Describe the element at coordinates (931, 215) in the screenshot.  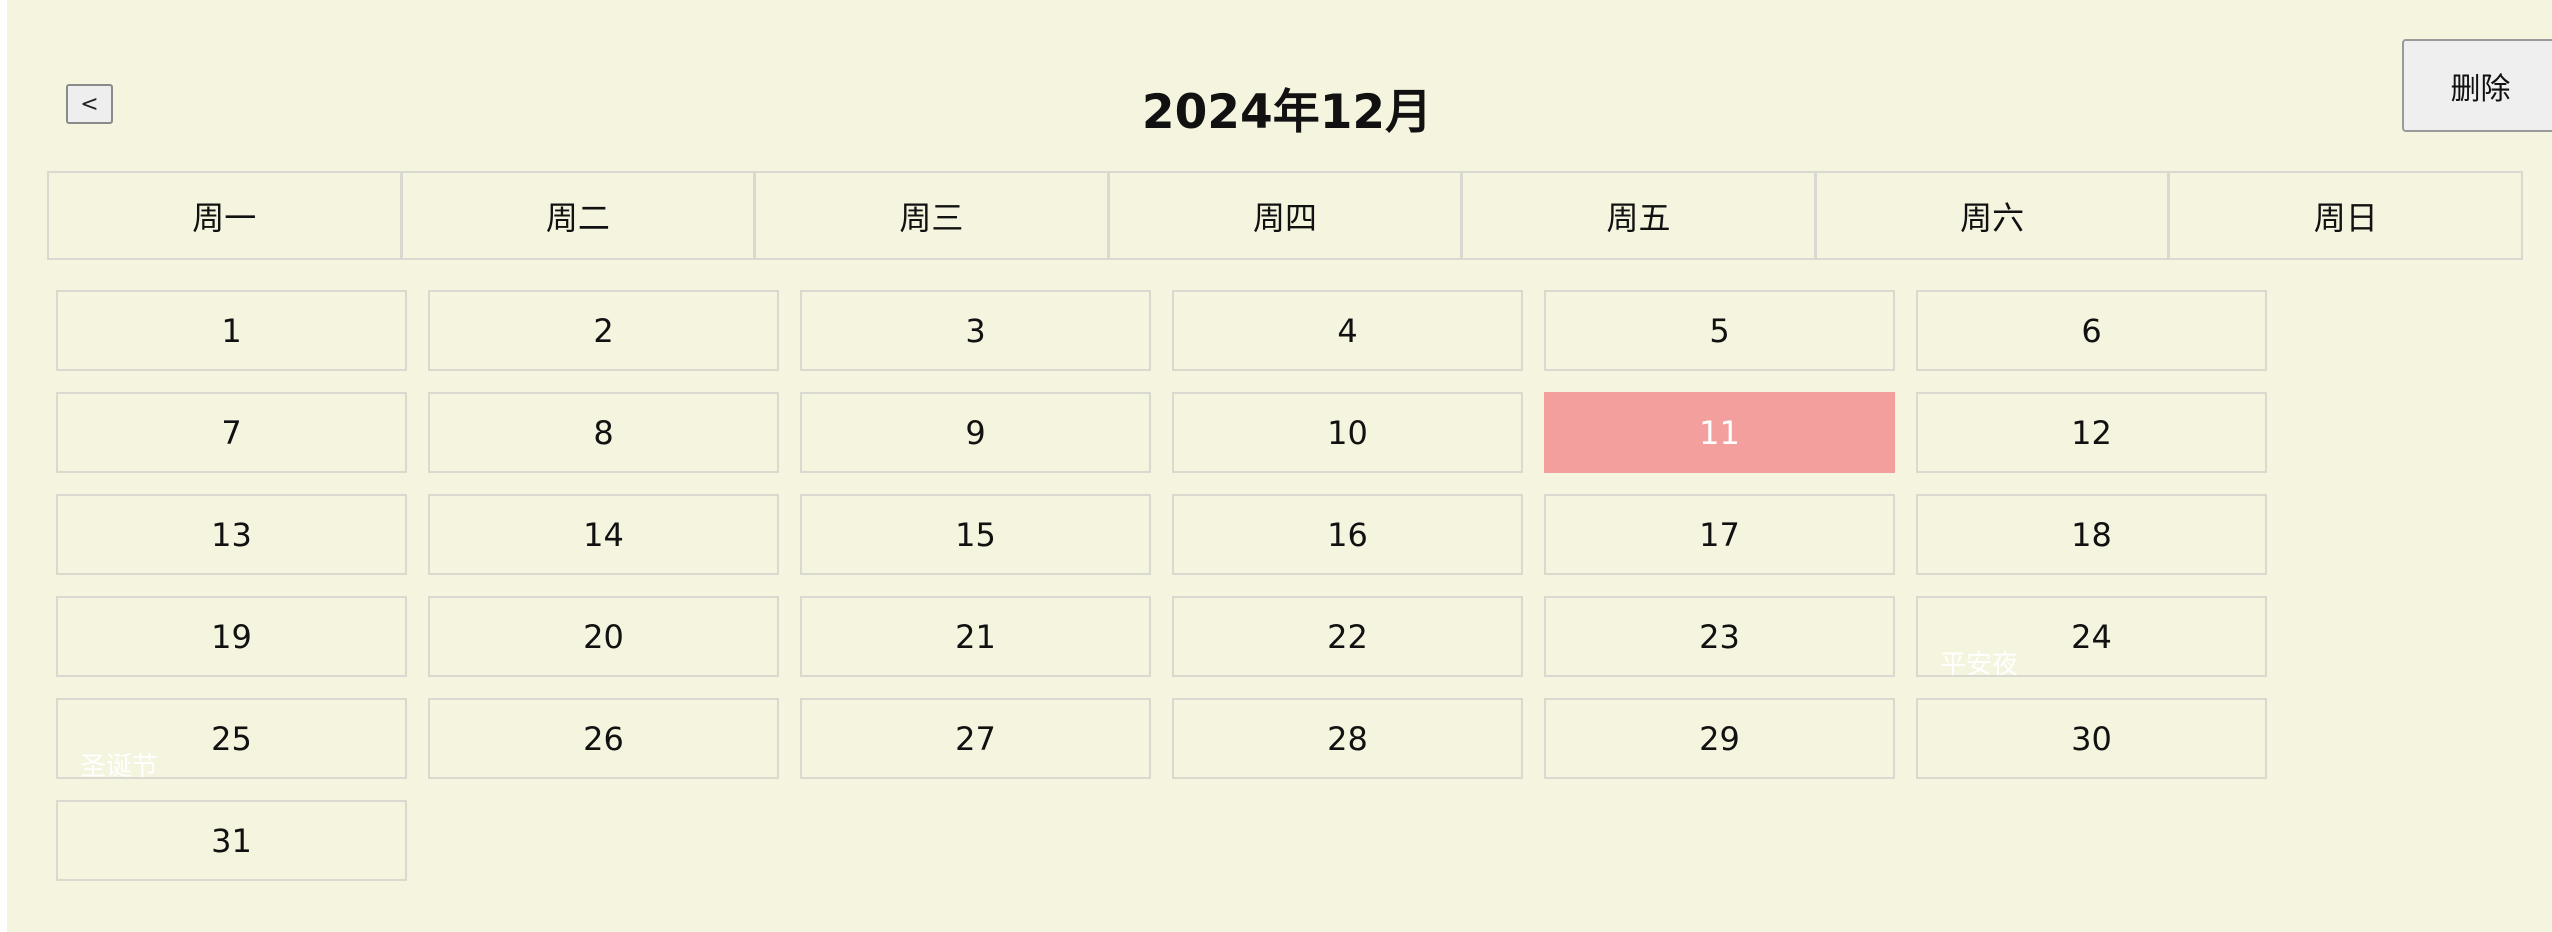
I see `weekday-wed: 周三` at that location.